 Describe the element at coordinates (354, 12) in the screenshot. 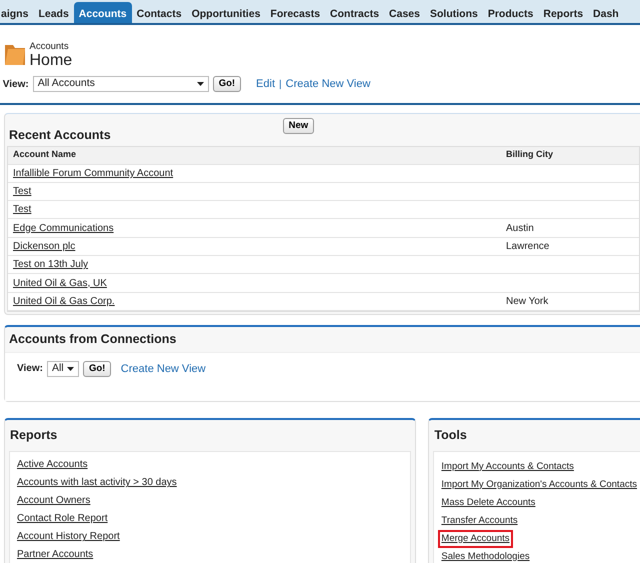

I see `nav-tab: Contracts` at that location.